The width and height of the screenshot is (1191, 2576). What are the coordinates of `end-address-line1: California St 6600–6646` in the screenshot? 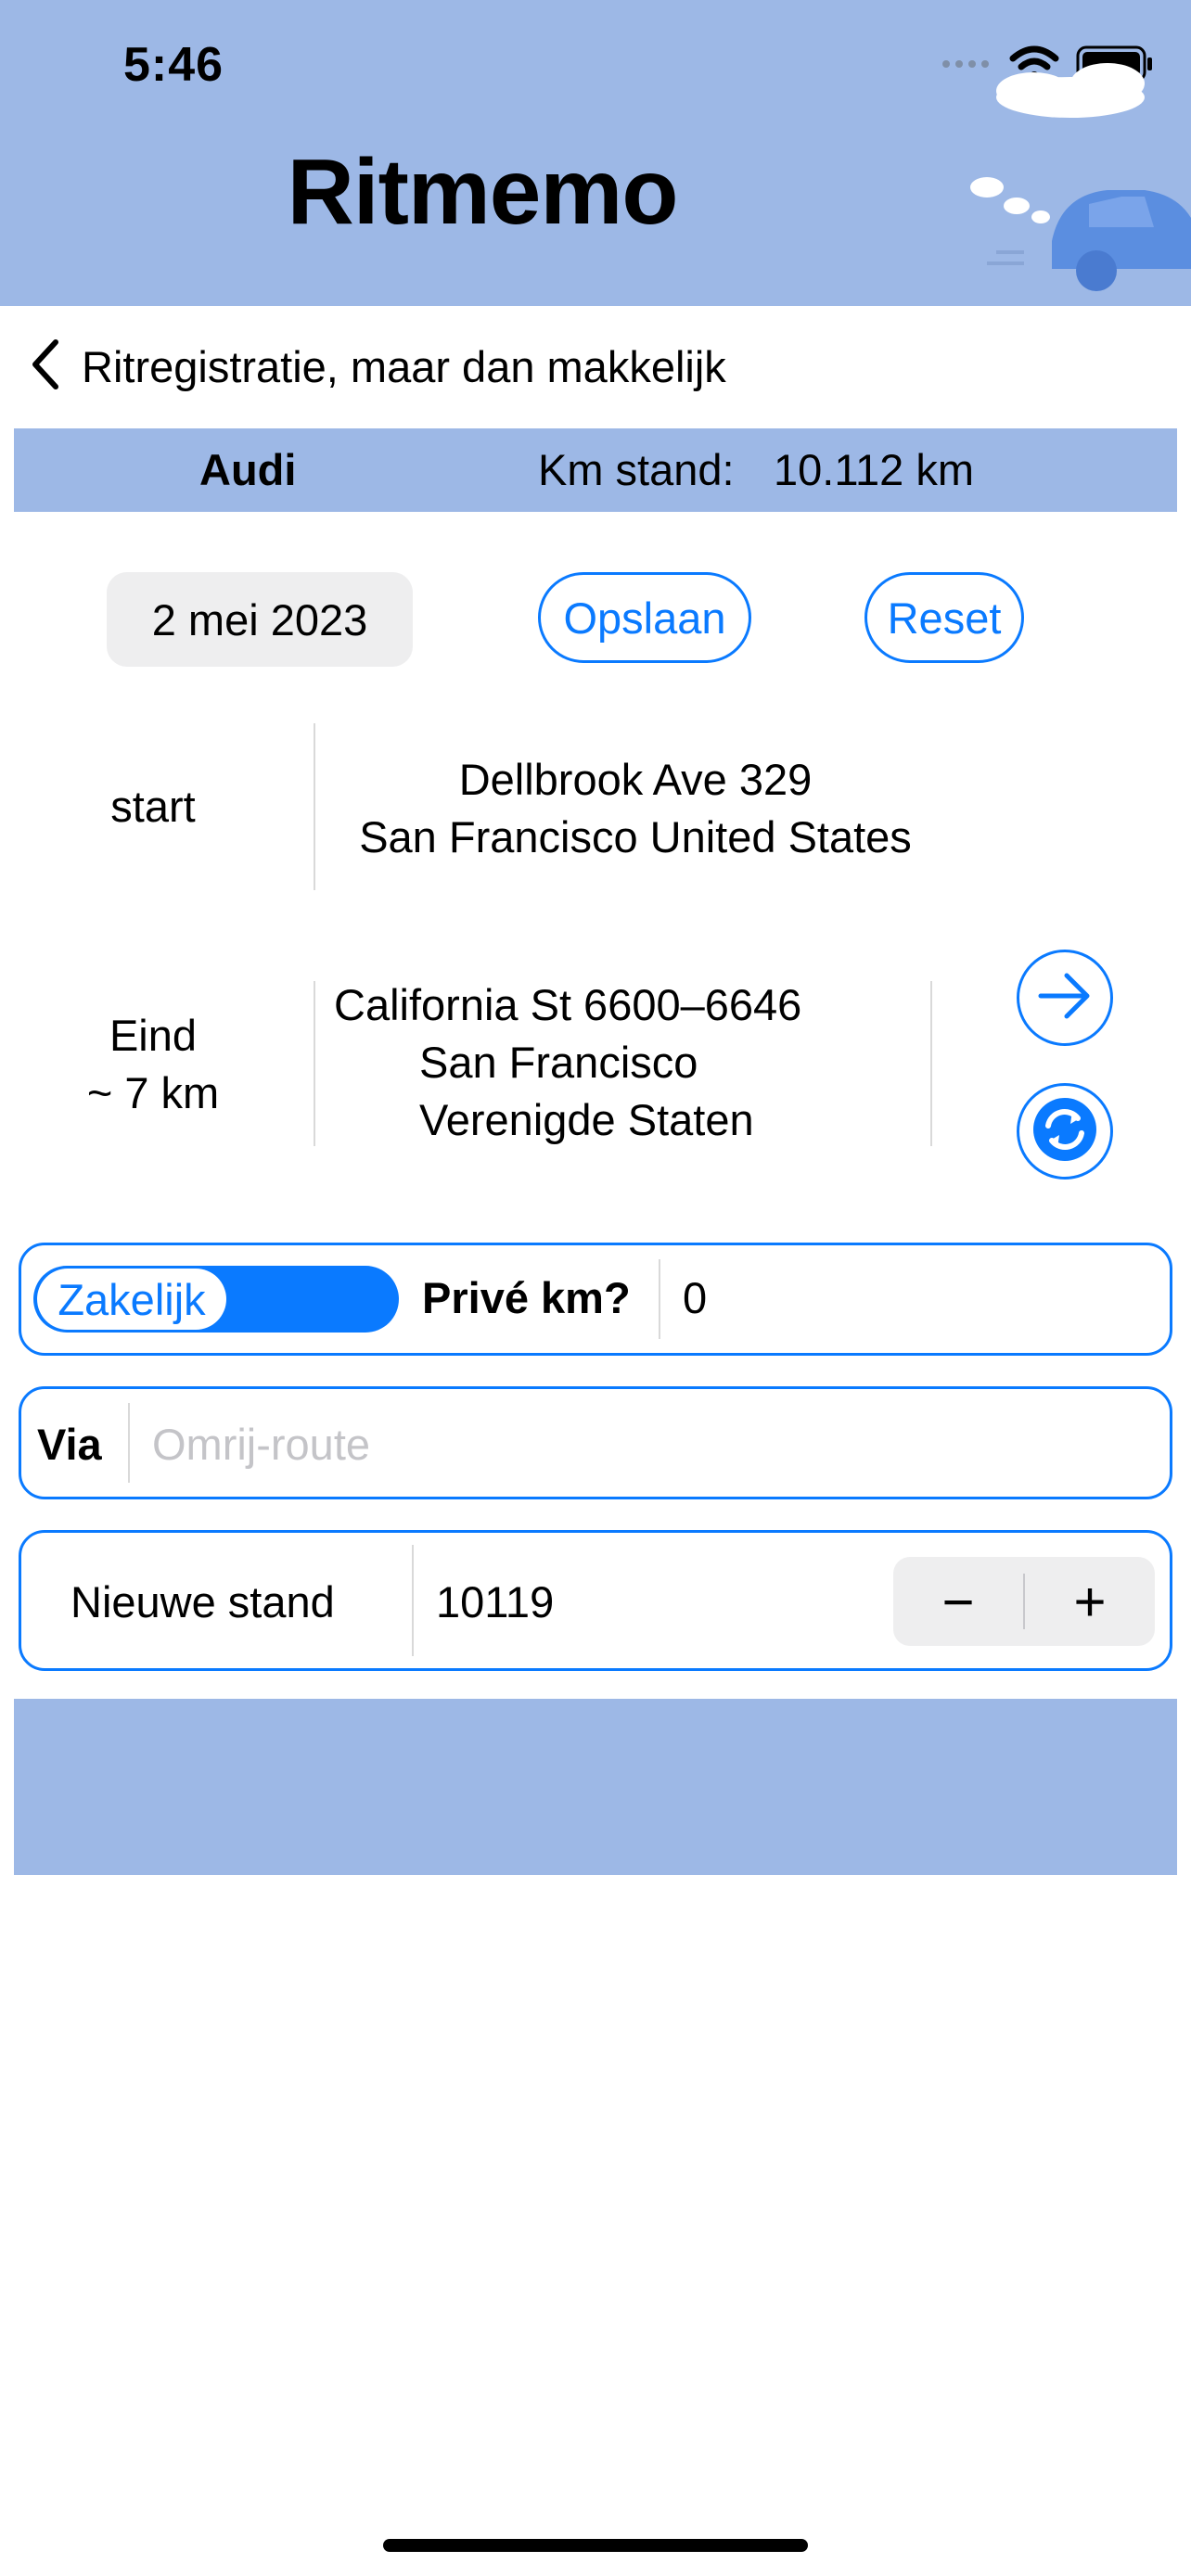 It's located at (568, 1004).